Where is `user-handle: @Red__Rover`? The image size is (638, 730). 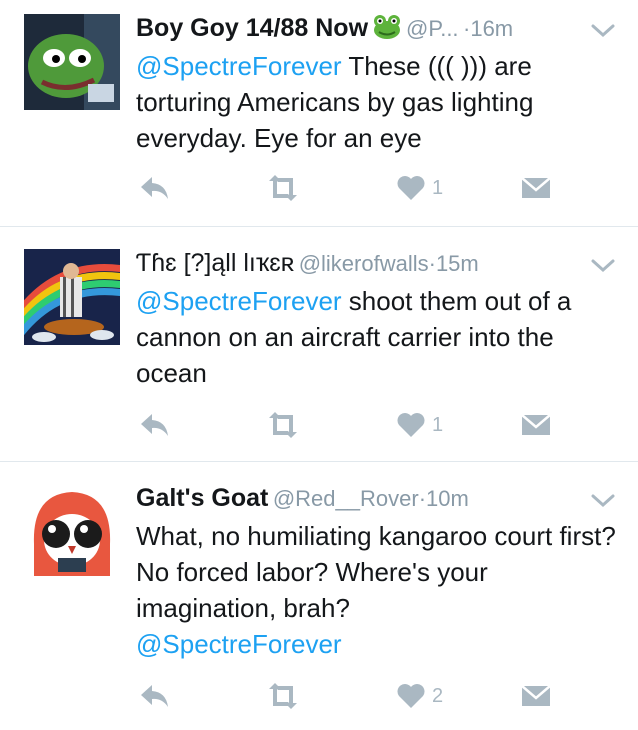 user-handle: @Red__Rover is located at coordinates (346, 498).